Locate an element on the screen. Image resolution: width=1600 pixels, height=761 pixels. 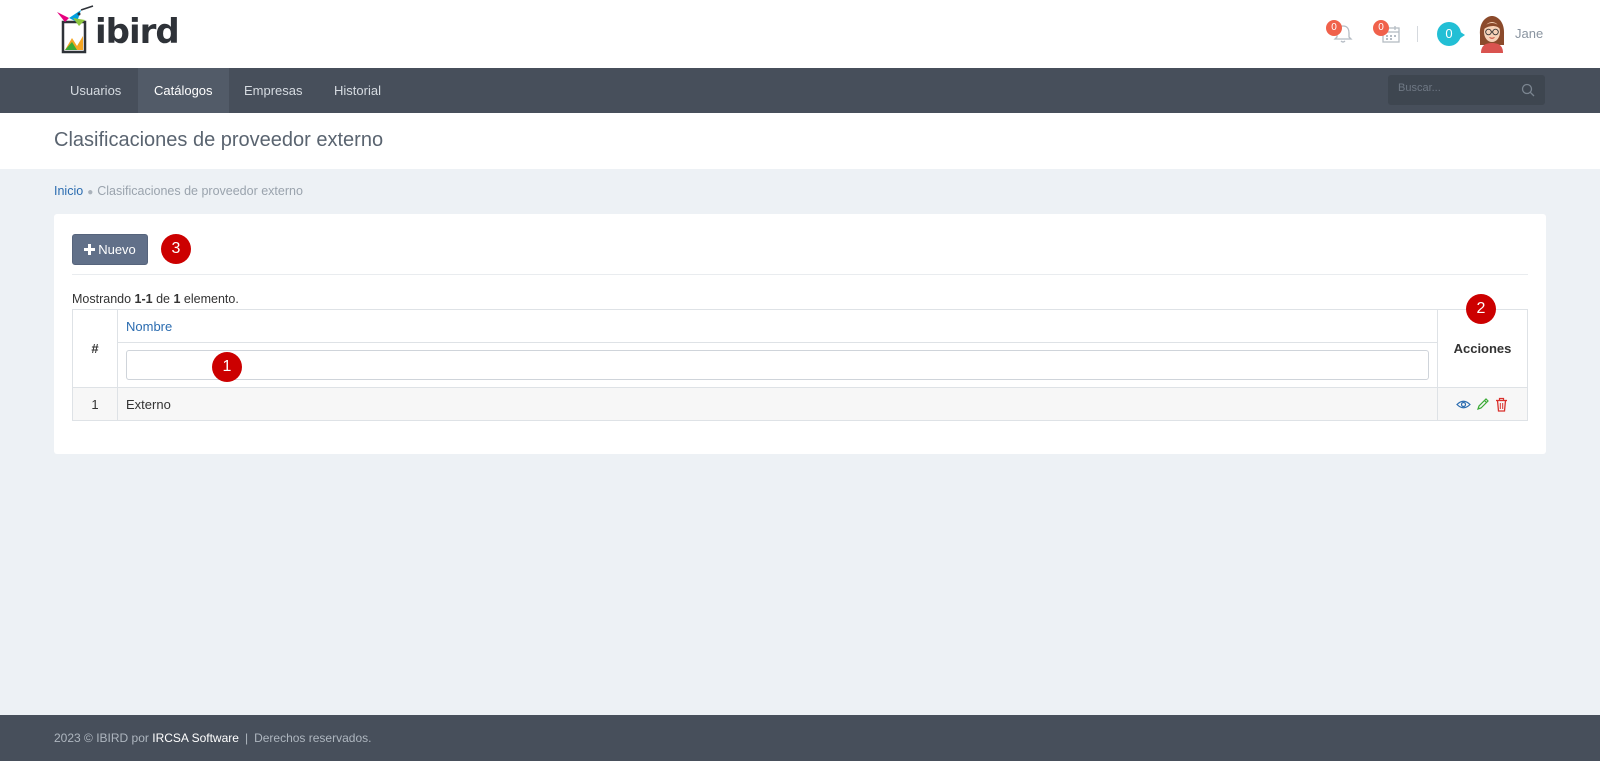
new-button-label: Nuevo is located at coordinates (117, 249).